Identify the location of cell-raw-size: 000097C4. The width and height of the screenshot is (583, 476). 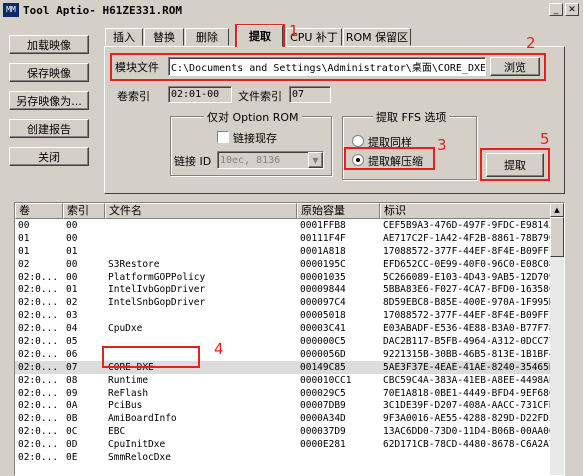
(323, 303).